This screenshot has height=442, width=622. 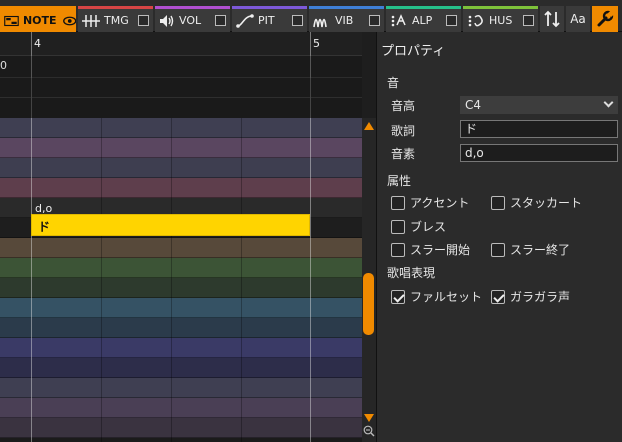 I want to click on expression-area, so click(x=181, y=98).